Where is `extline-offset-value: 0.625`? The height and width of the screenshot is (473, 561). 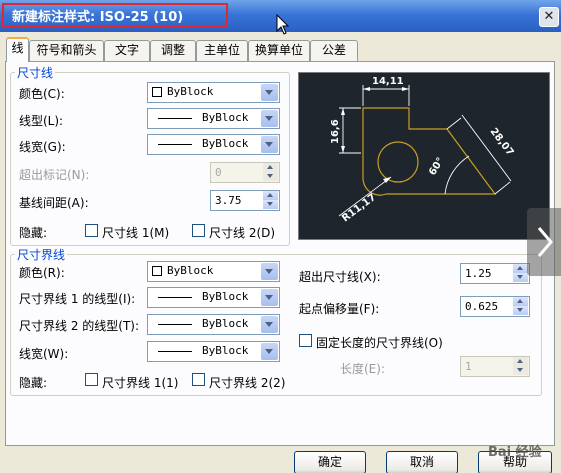 extline-offset-value: 0.625 is located at coordinates (482, 306).